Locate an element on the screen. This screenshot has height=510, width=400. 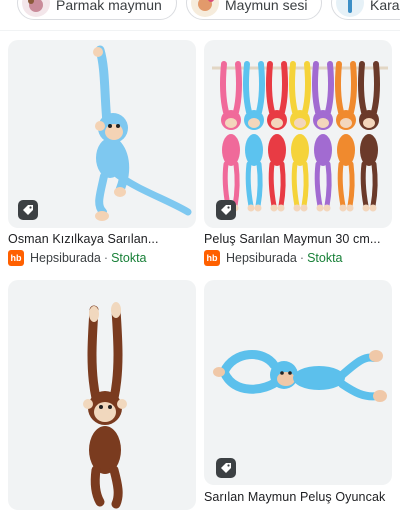
filter-chips-row: Parmak maymun Maymun sesi Kara is located at coordinates (200, 15).